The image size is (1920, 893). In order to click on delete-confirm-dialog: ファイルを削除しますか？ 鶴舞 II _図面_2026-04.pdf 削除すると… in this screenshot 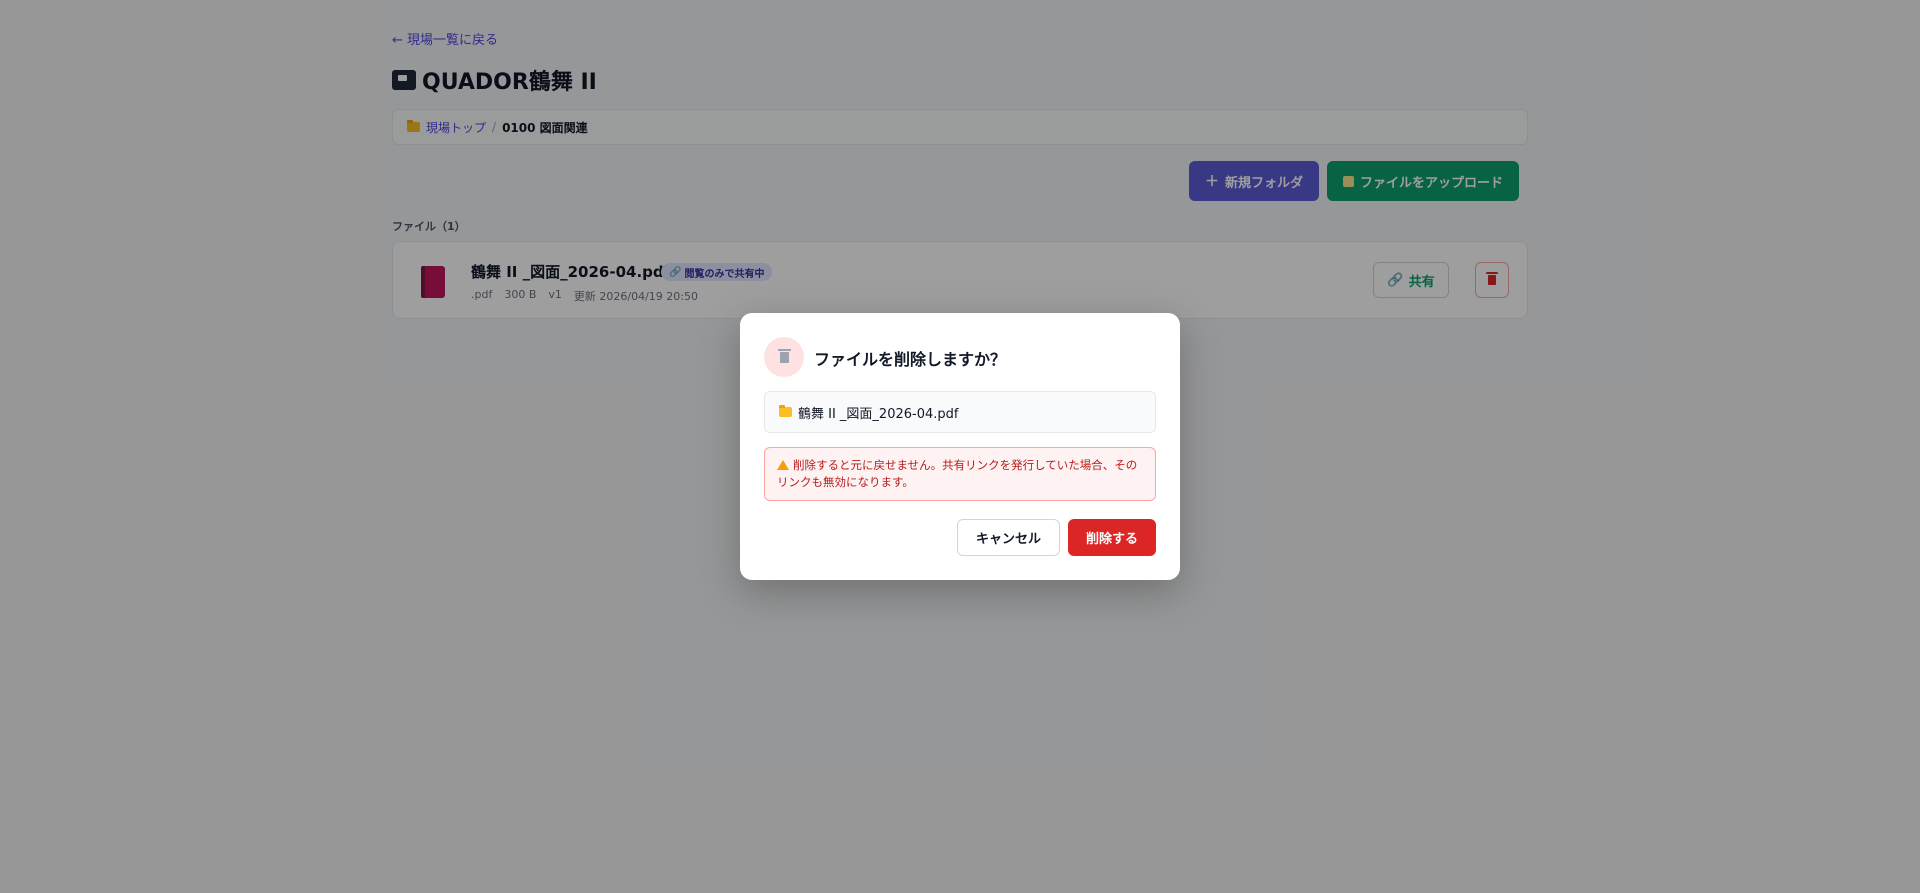, I will do `click(960, 446)`.